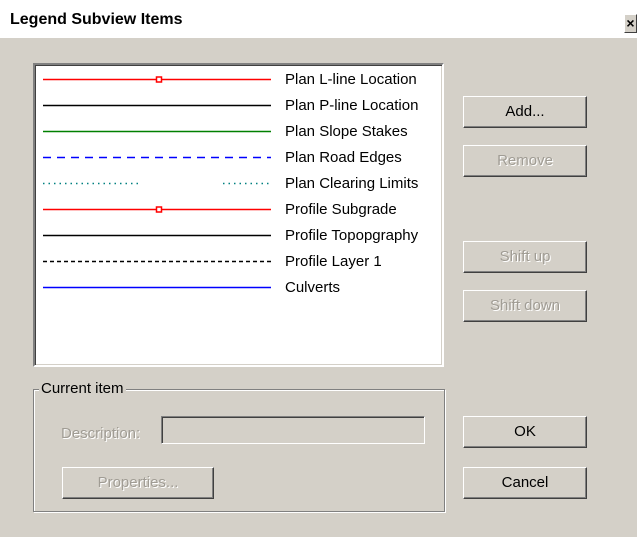 The height and width of the screenshot is (537, 637). What do you see at coordinates (630, 23) in the screenshot?
I see `close-button: ×` at bounding box center [630, 23].